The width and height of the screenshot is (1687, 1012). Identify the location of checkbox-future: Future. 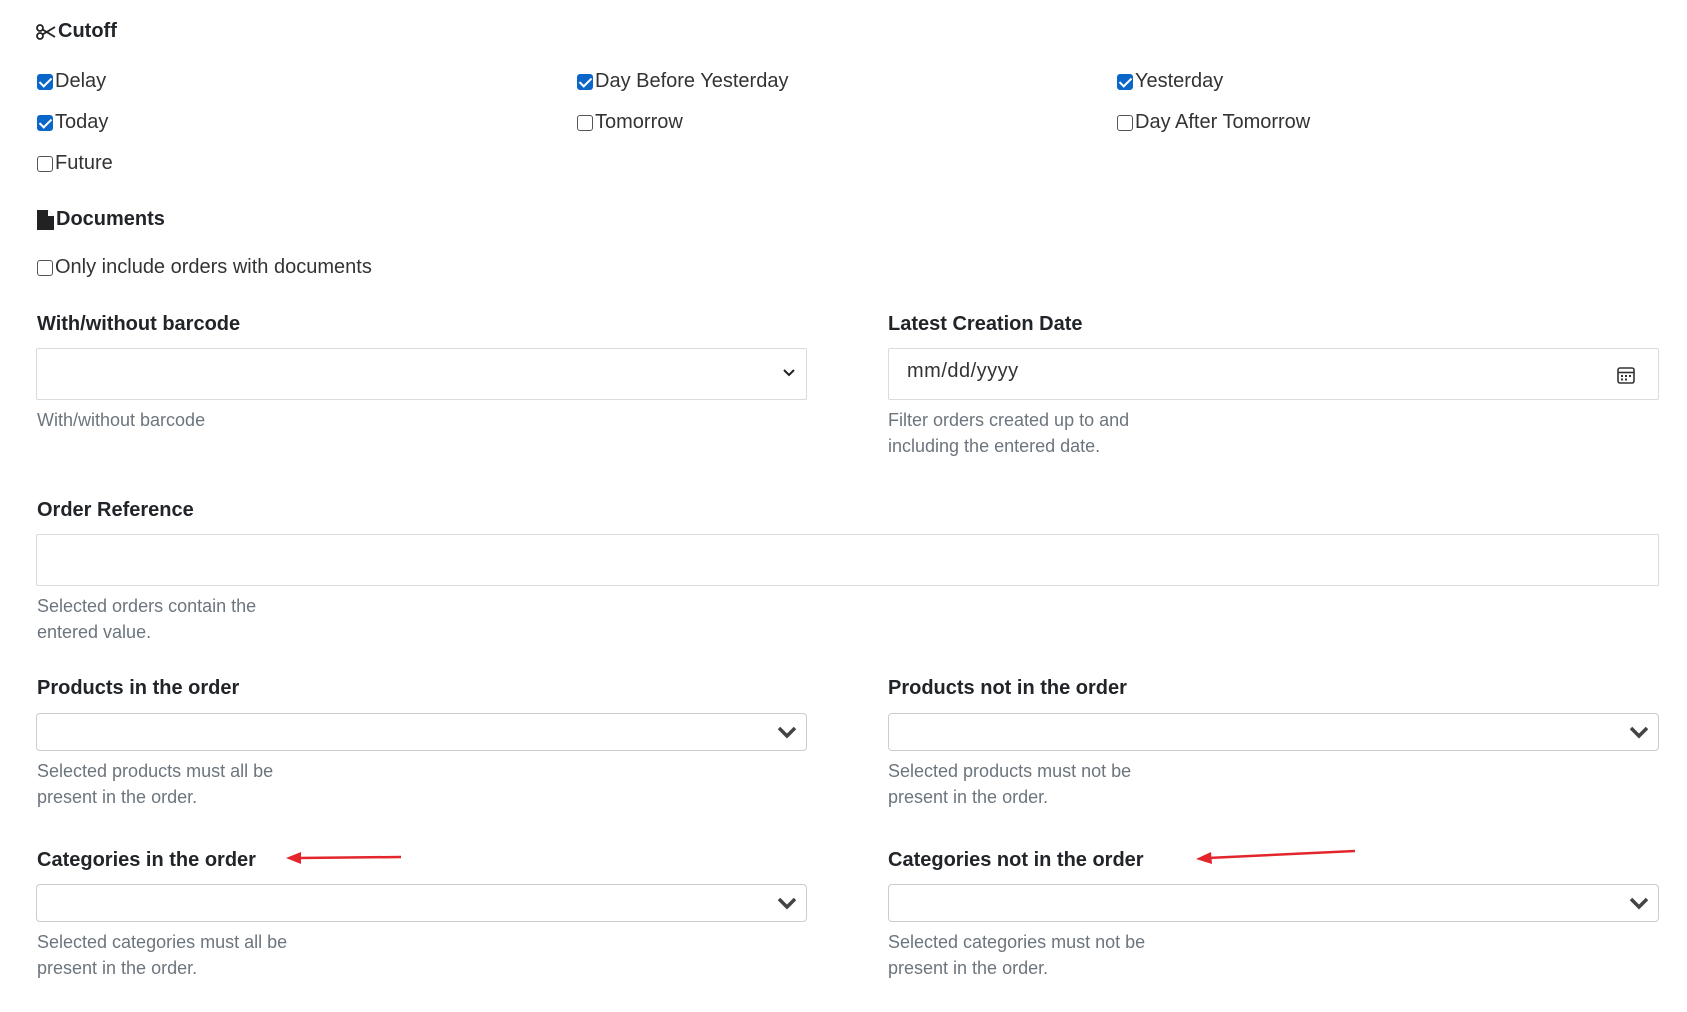
(75, 163).